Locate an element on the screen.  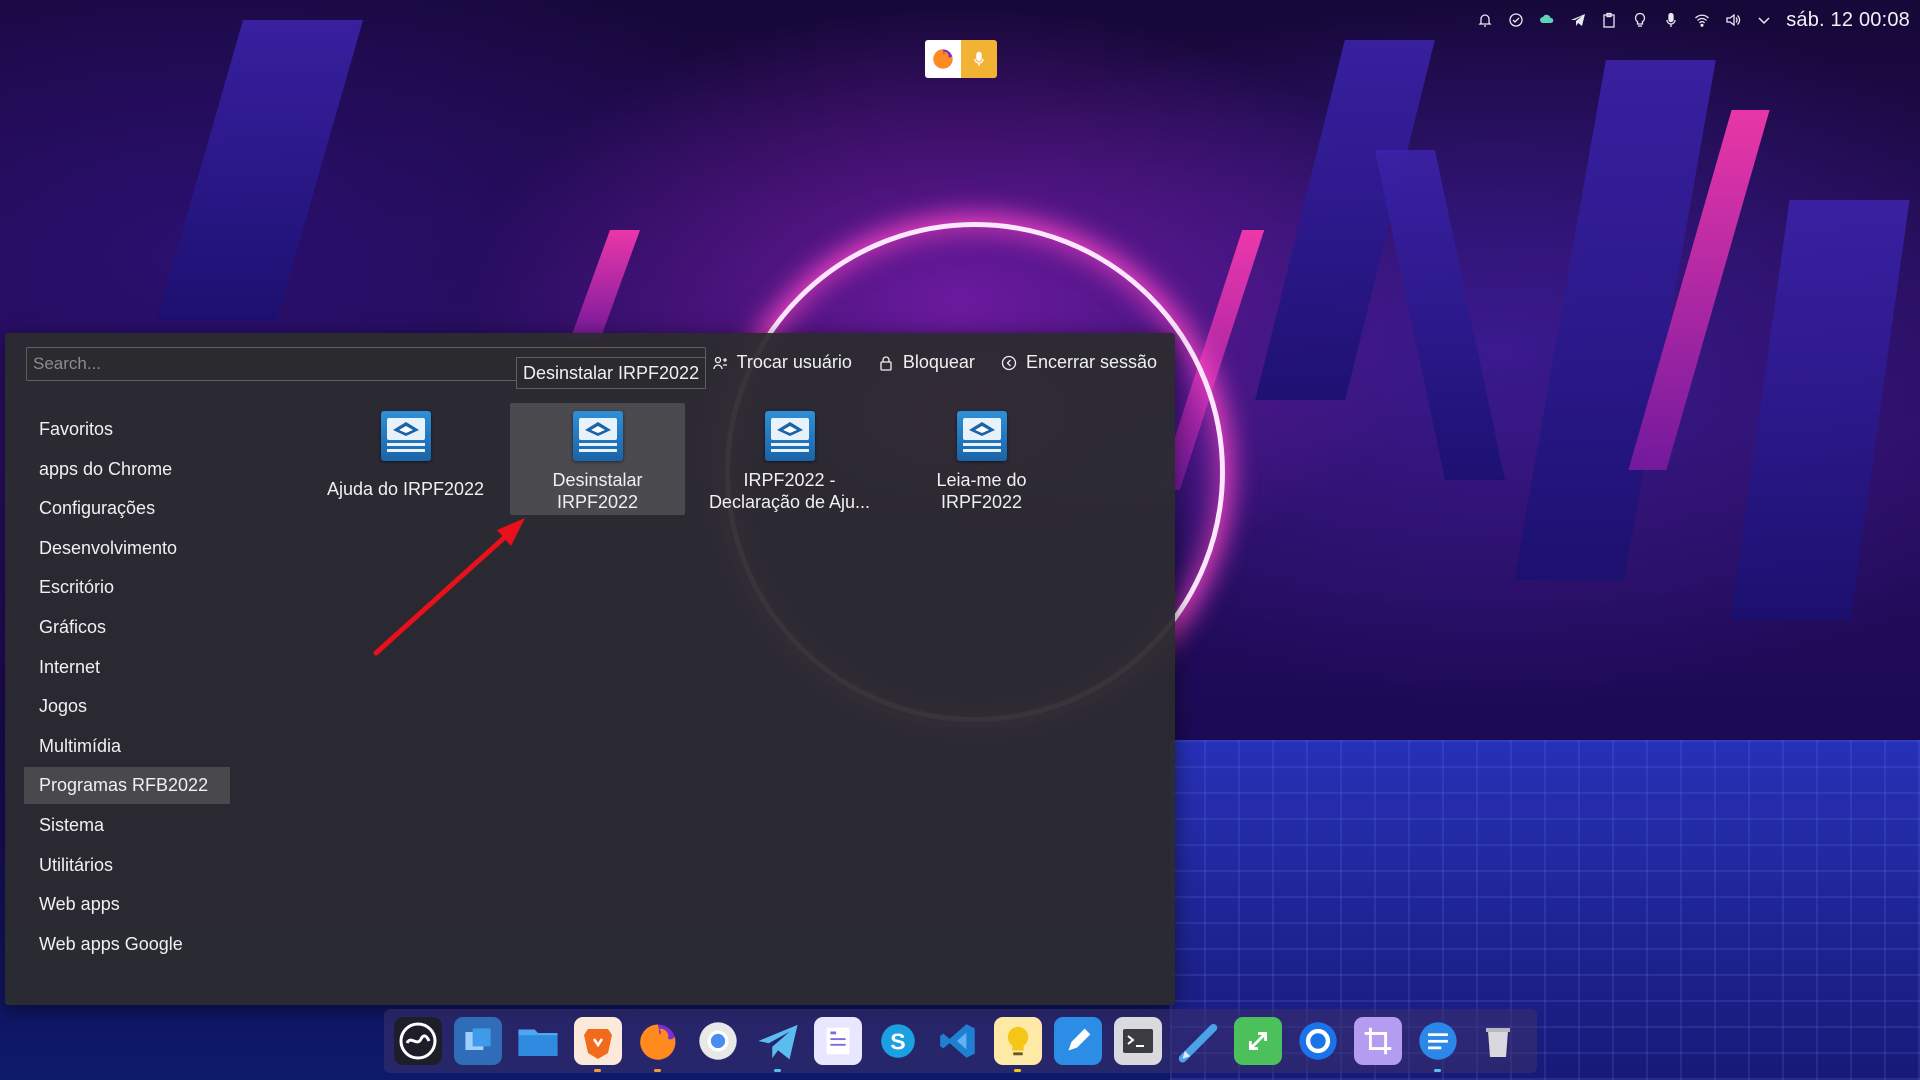
switch-user-button: Trocar usuário is located at coordinates (782, 362).